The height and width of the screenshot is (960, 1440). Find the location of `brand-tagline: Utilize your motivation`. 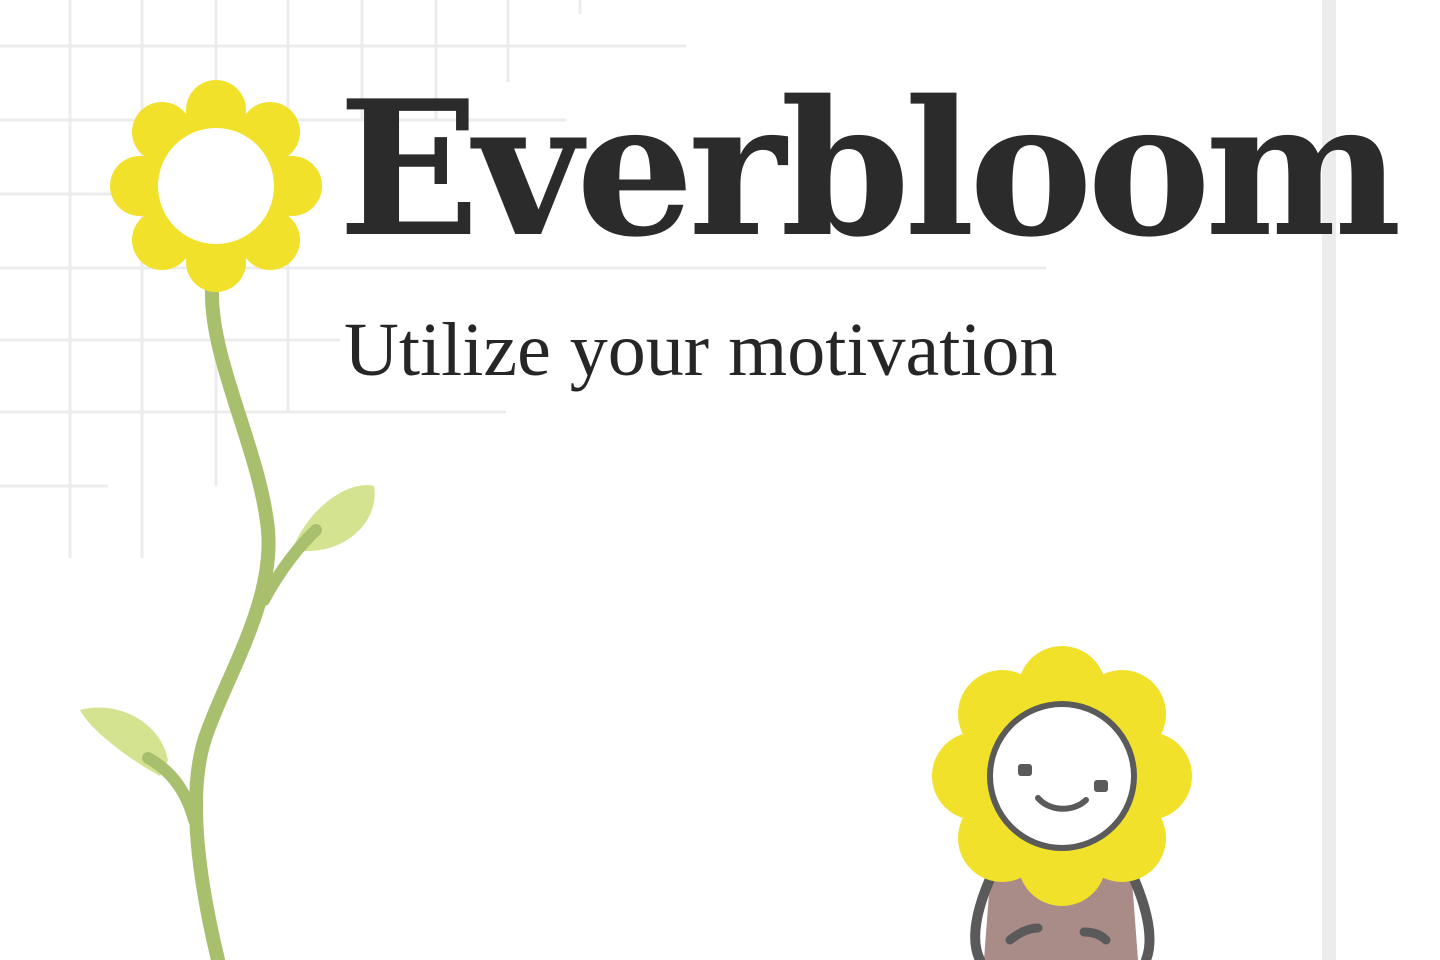

brand-tagline: Utilize your motivation is located at coordinates (701, 350).